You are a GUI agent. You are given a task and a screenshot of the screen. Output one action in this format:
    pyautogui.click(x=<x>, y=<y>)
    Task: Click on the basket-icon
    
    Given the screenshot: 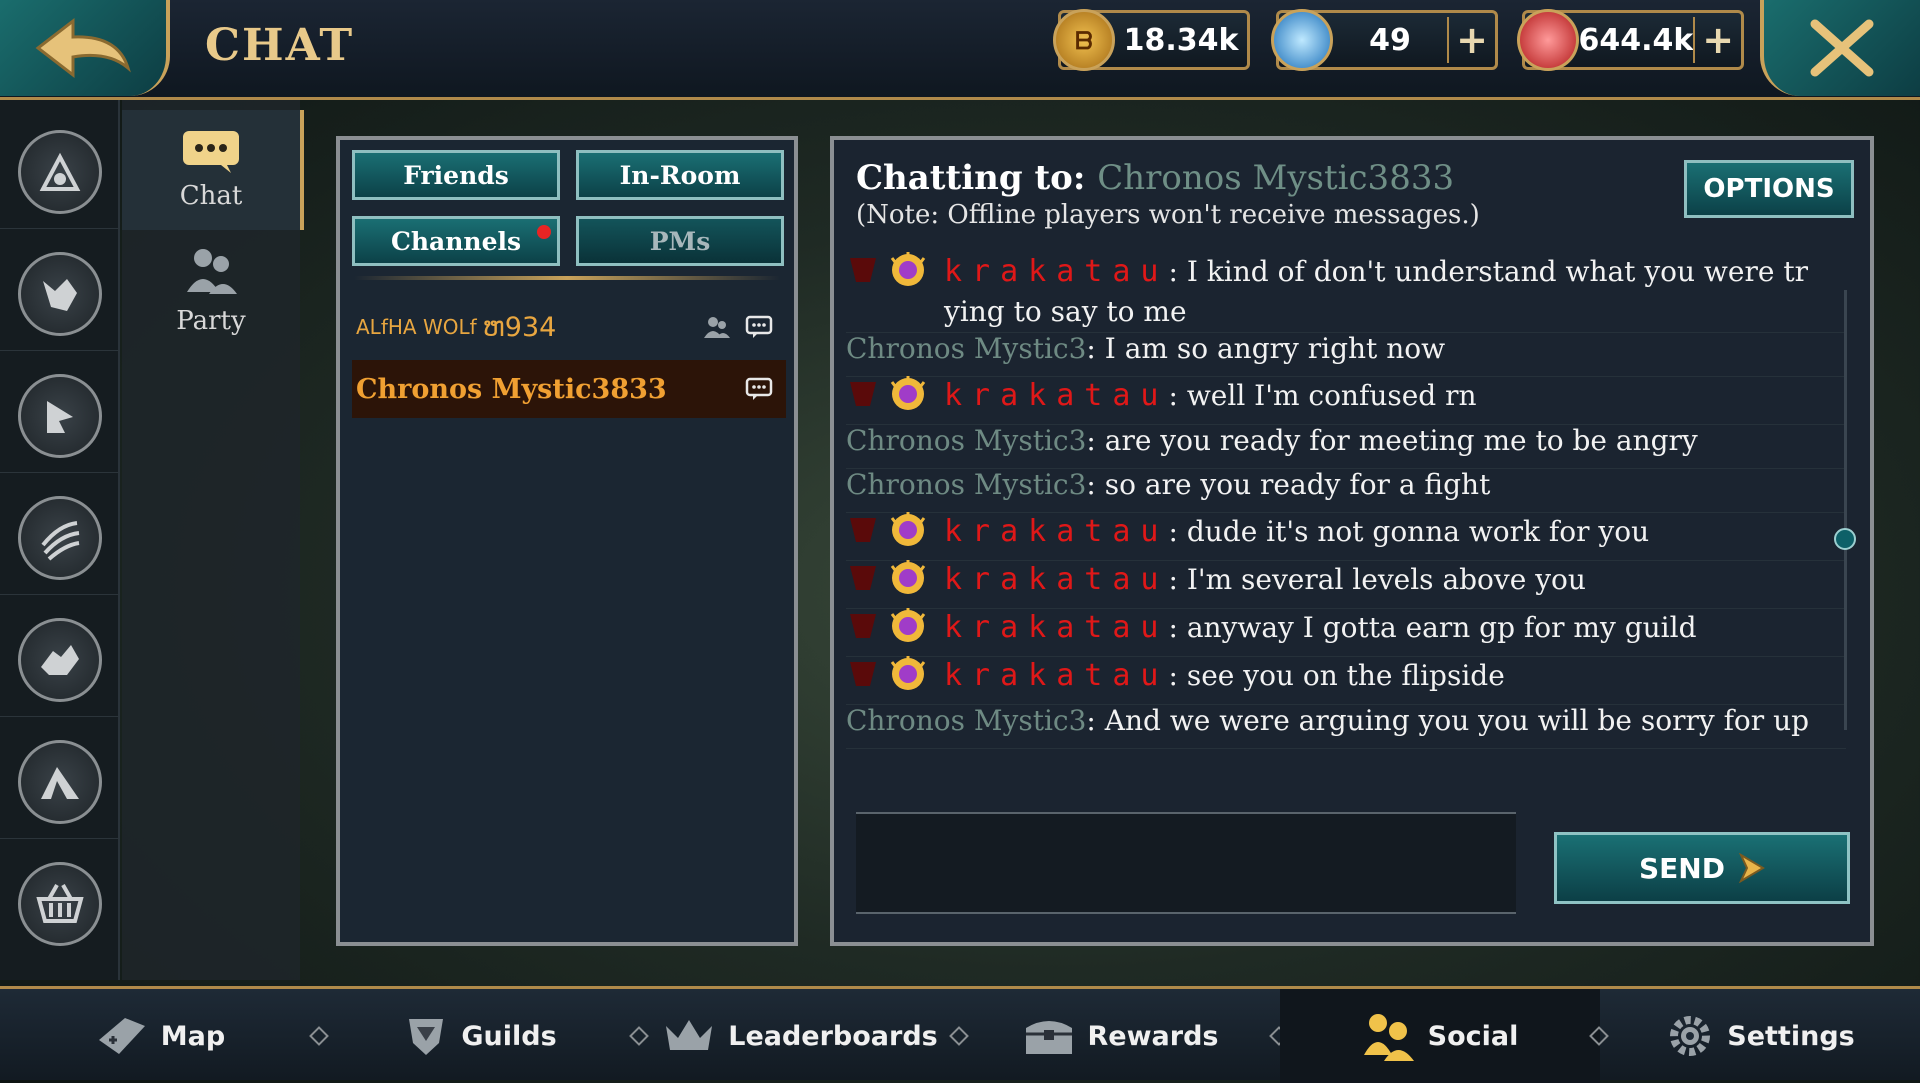 What is the action you would take?
    pyautogui.click(x=60, y=903)
    